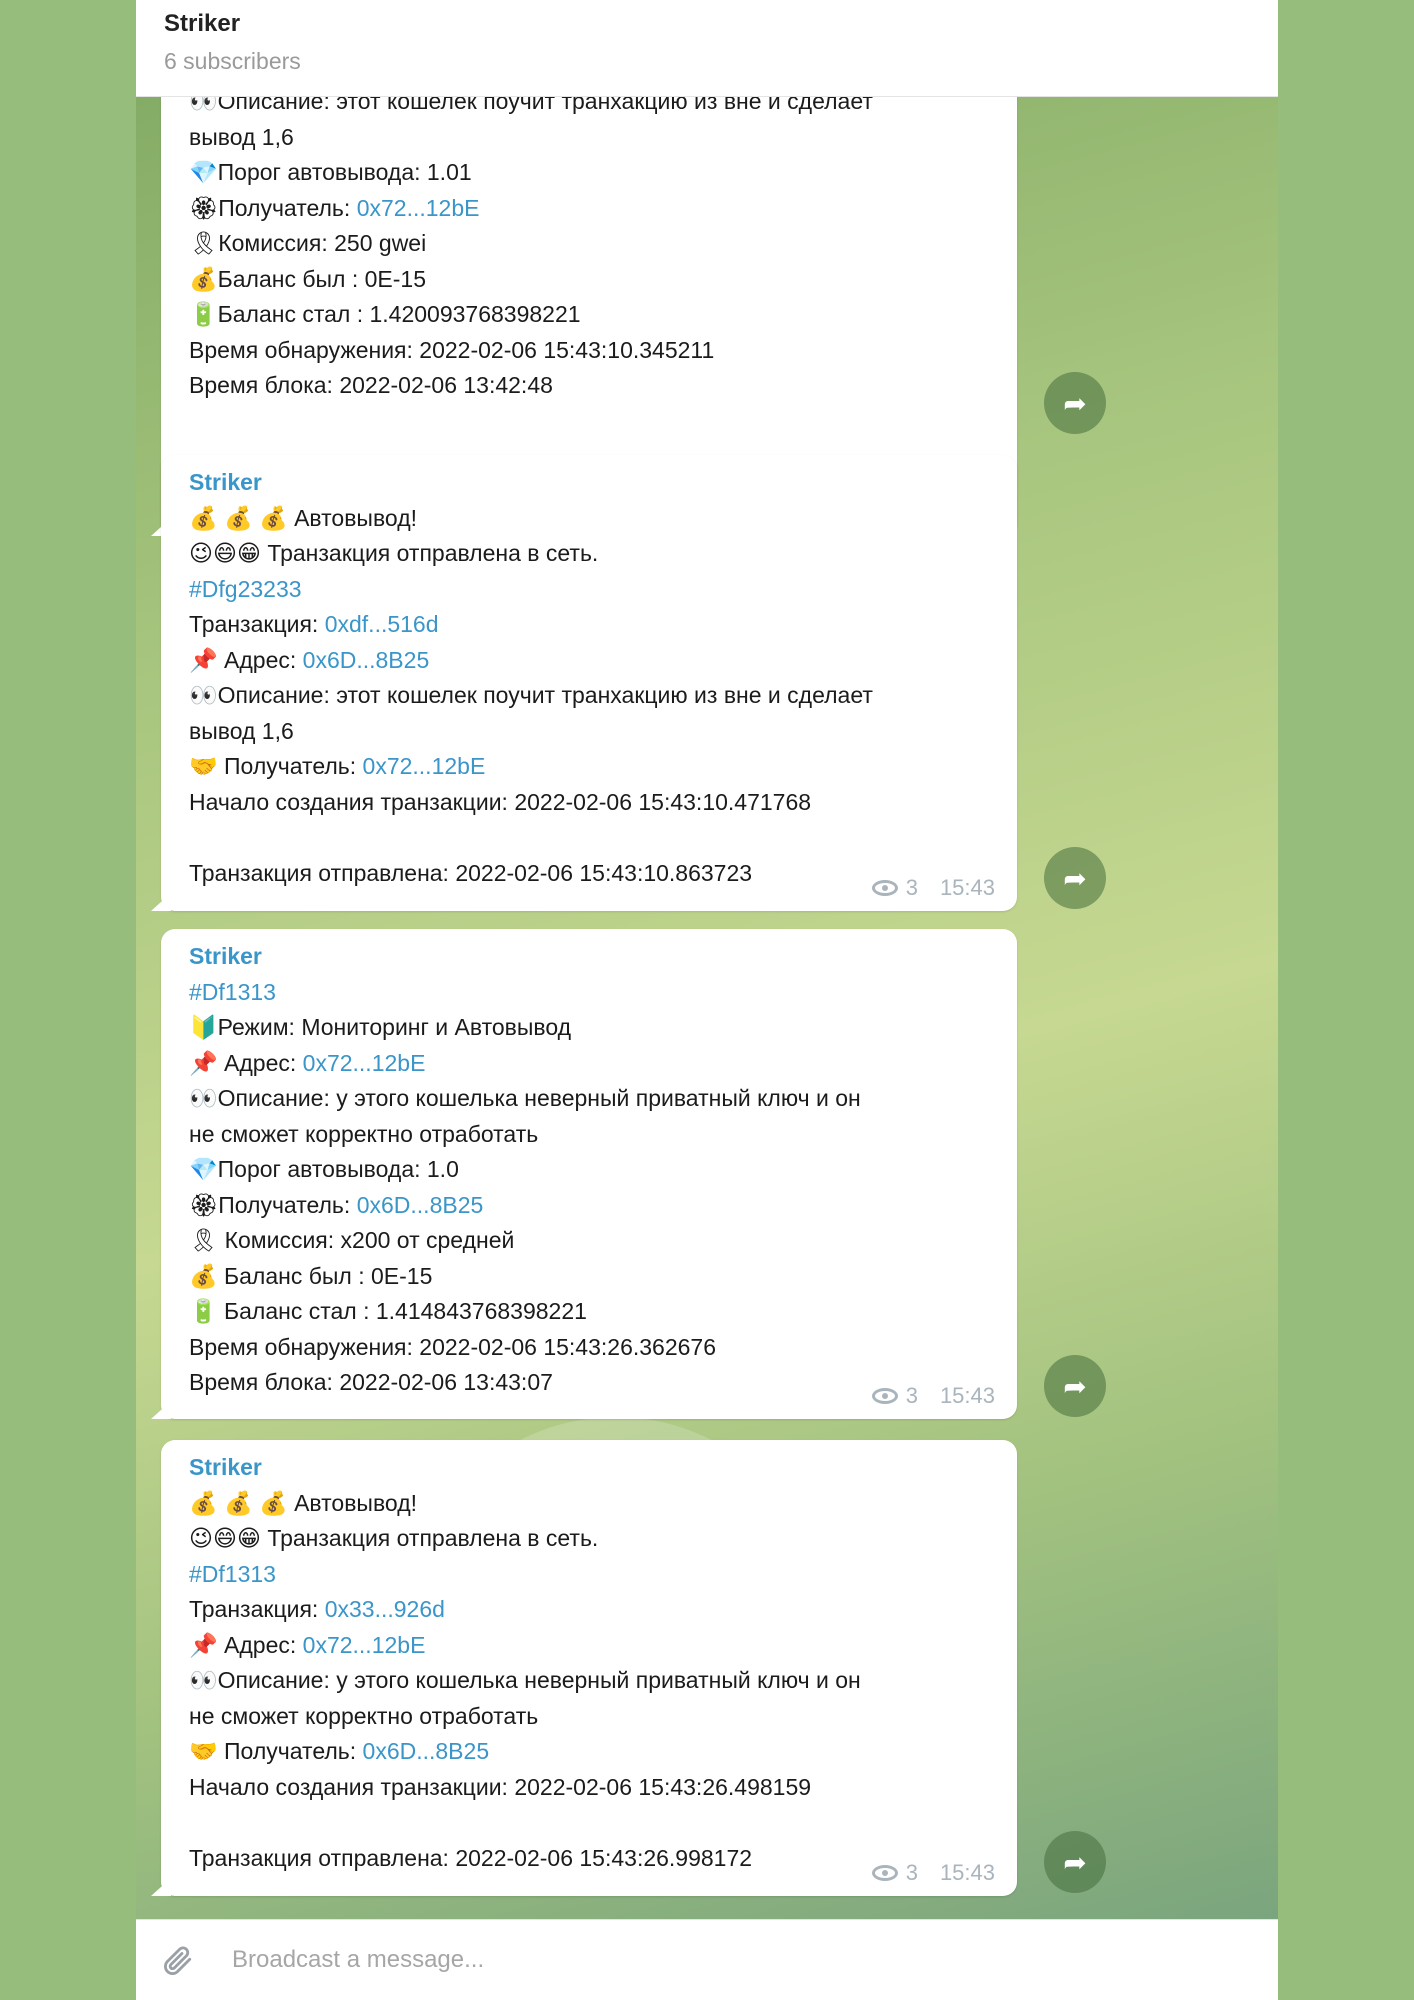  Describe the element at coordinates (352, 1502) in the screenshot. I see `message-text: Автовывод!` at that location.